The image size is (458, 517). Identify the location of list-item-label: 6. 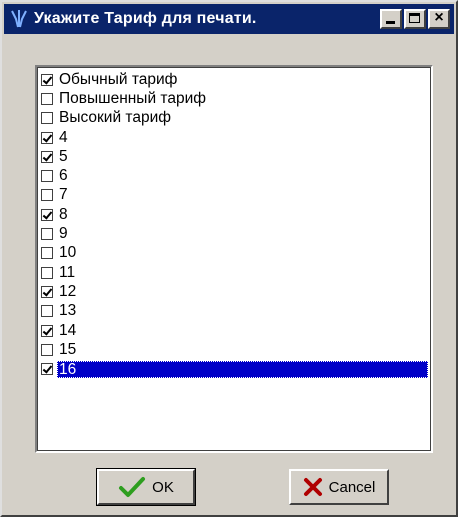
(63, 176).